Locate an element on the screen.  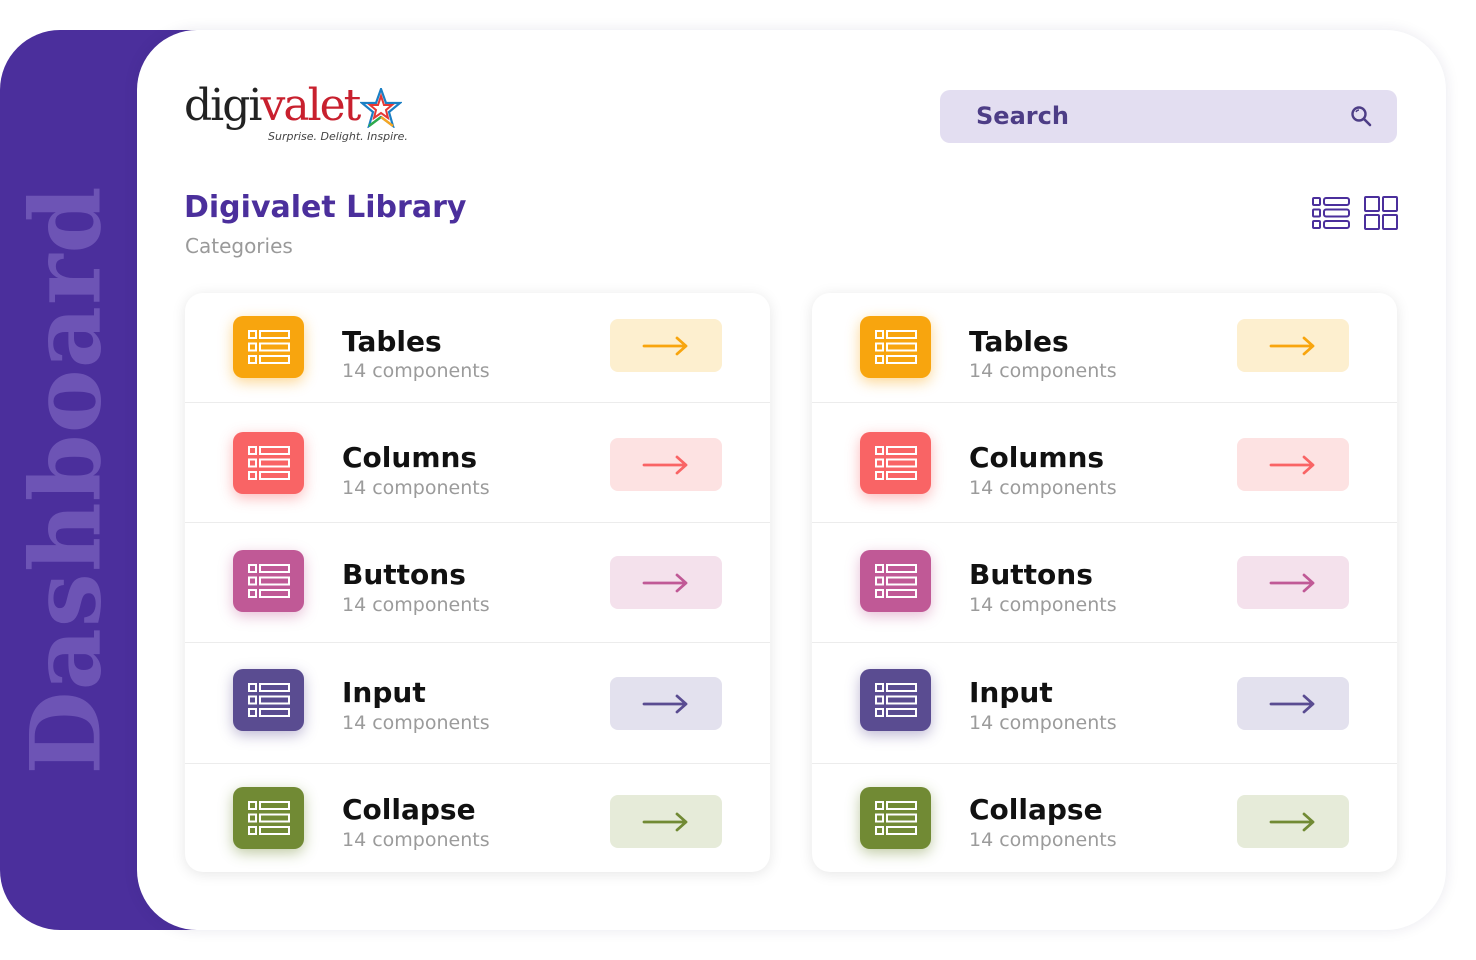
sidebar-title: Dashboard is located at coordinates (66, 480).